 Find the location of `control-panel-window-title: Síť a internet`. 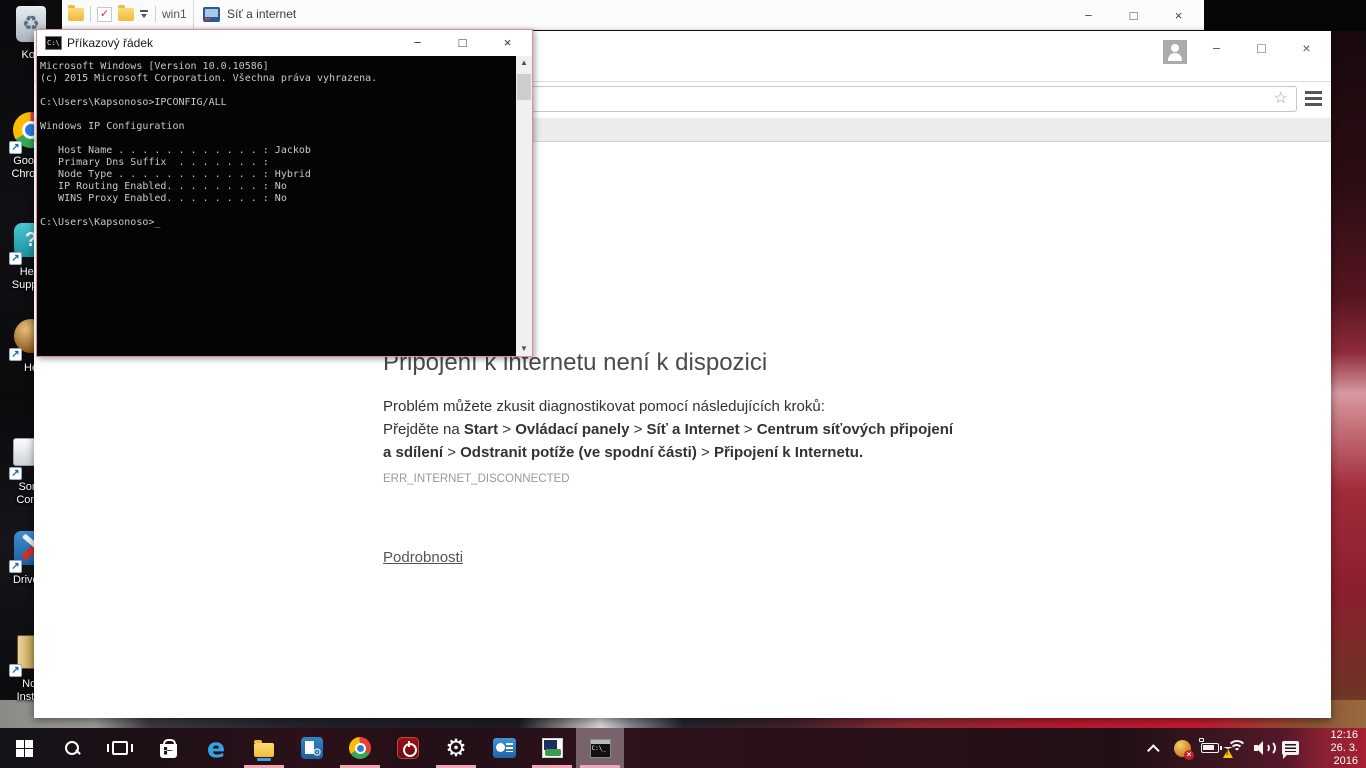

control-panel-window-title: Síť a internet is located at coordinates (262, 14).